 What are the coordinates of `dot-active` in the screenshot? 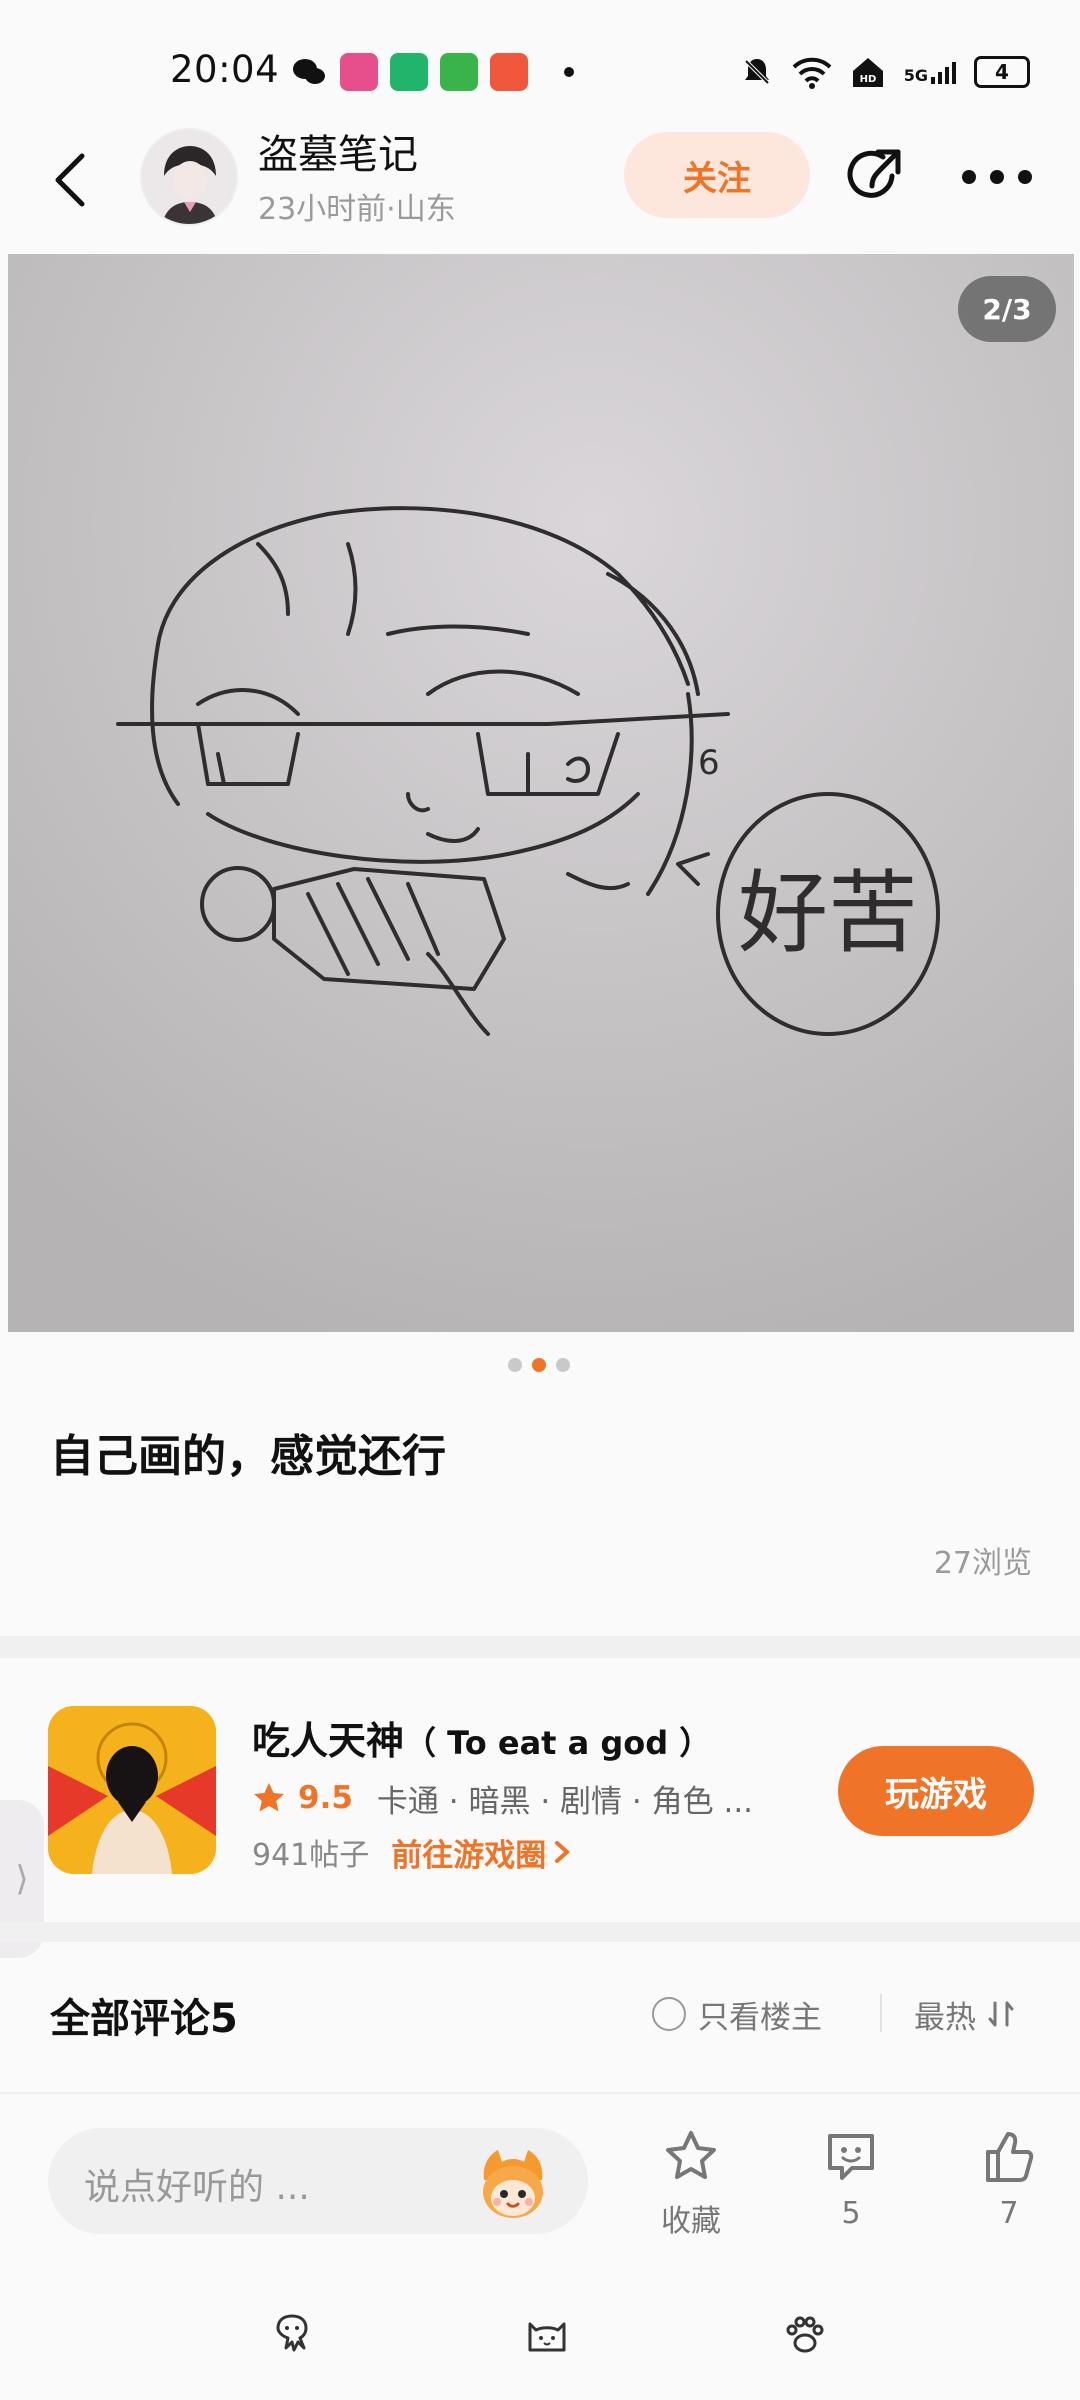 It's located at (539, 1365).